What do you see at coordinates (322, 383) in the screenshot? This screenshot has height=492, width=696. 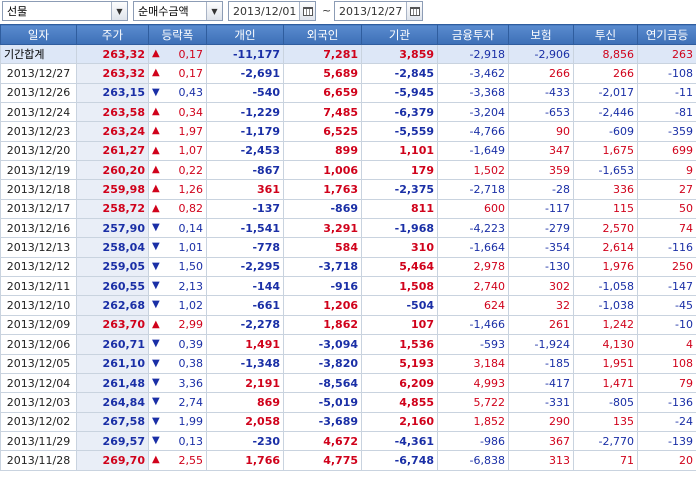 I see `cell-foreign: -8,564` at bounding box center [322, 383].